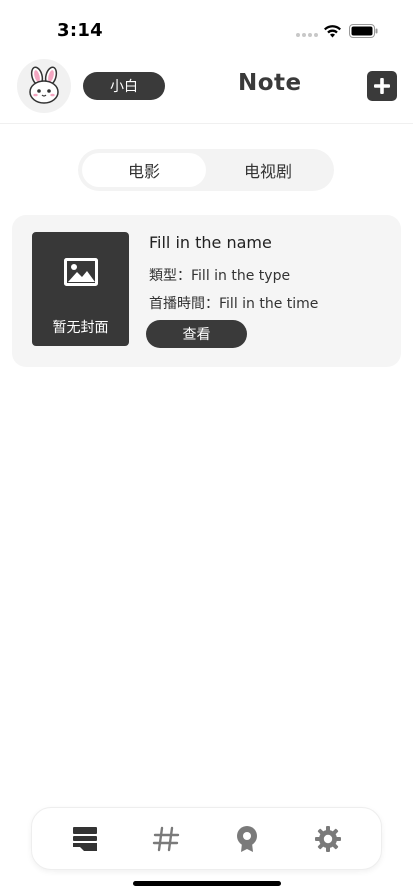 The image size is (413, 896). I want to click on user-name-badge: 小白, so click(124, 86).